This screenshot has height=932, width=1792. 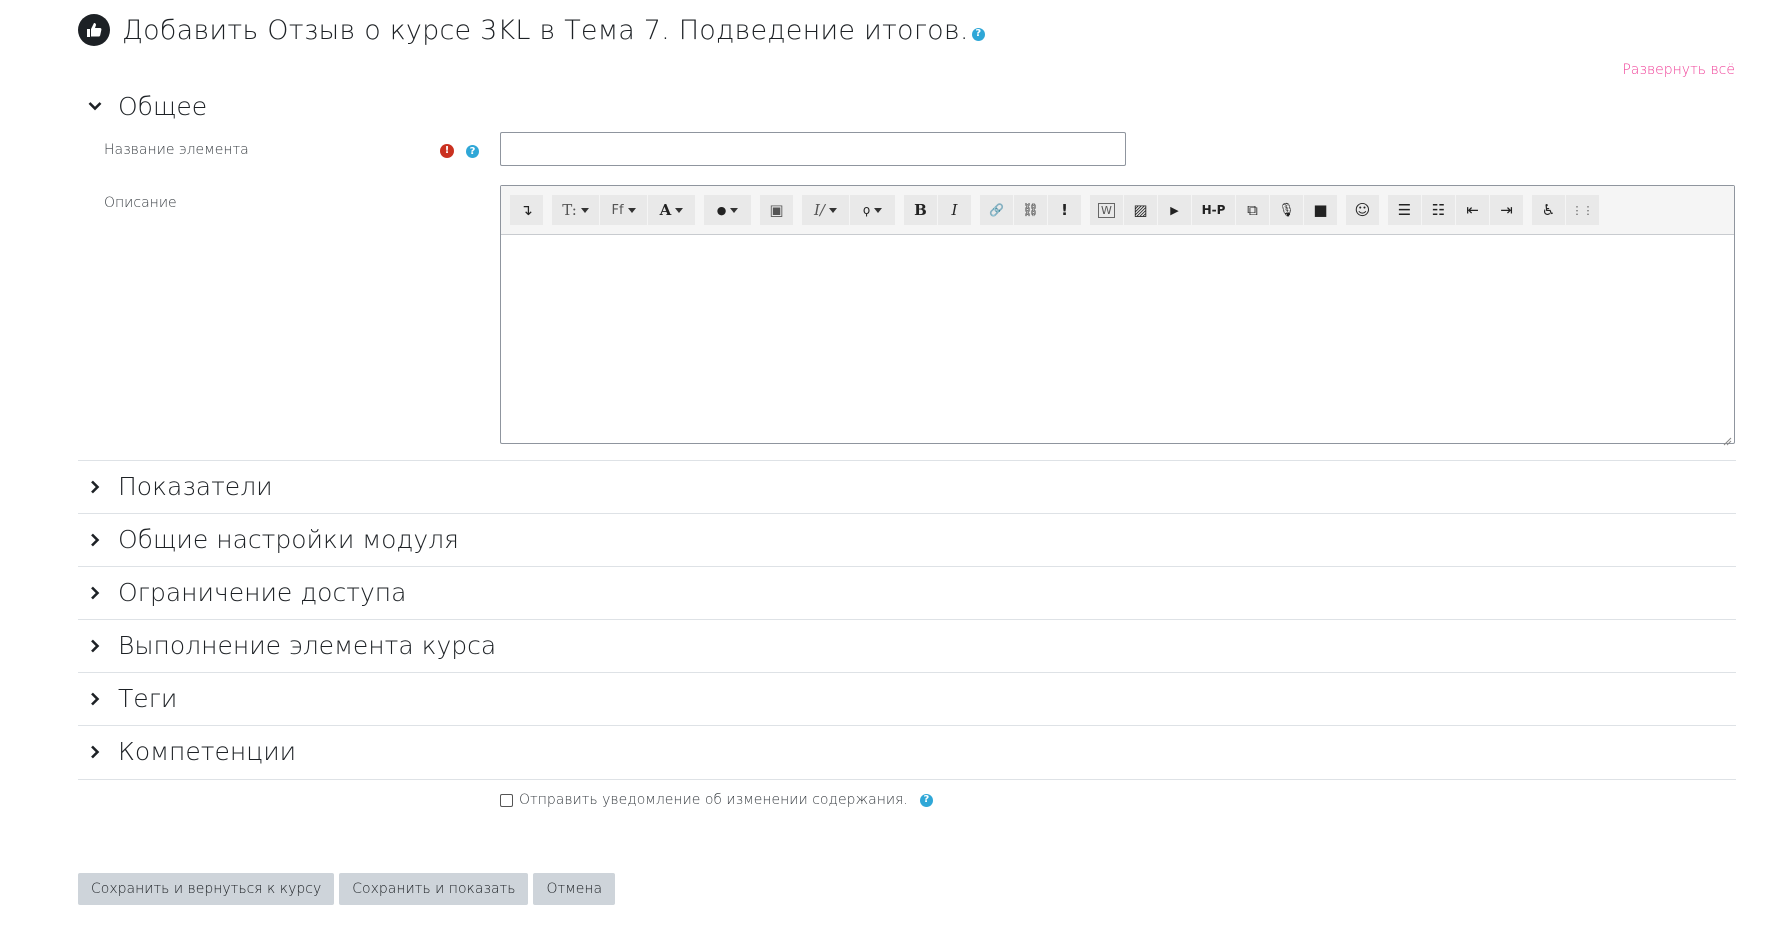 I want to click on word-import-button: W, so click(x=1107, y=210).